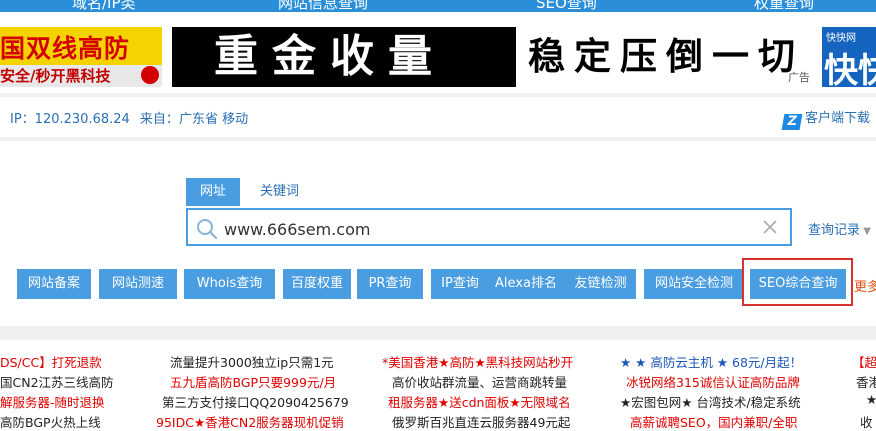  Describe the element at coordinates (526, 284) in the screenshot. I see `button-alexa: Alexa排名` at that location.